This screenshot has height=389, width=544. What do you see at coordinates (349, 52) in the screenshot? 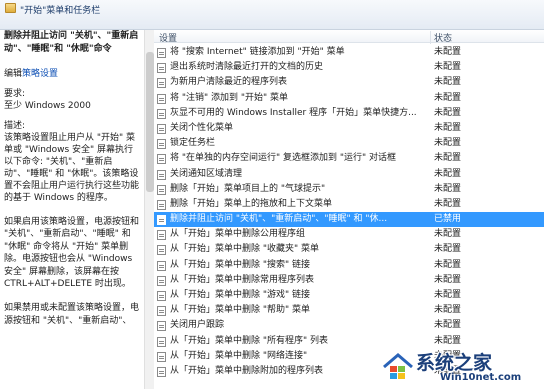
I see `table-row: 将 "搜索 Internet" 链接添加到 "开始" 菜单 未配置` at bounding box center [349, 52].